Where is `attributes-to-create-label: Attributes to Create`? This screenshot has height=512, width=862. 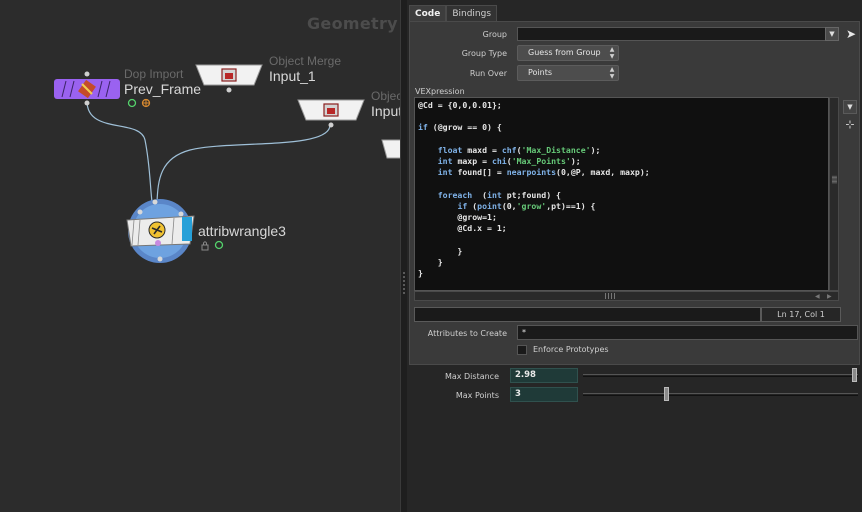 attributes-to-create-label: Attributes to Create is located at coordinates (467, 333).